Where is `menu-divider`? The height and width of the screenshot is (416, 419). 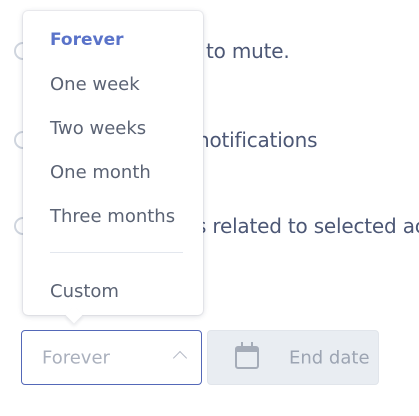
menu-divider is located at coordinates (116, 252).